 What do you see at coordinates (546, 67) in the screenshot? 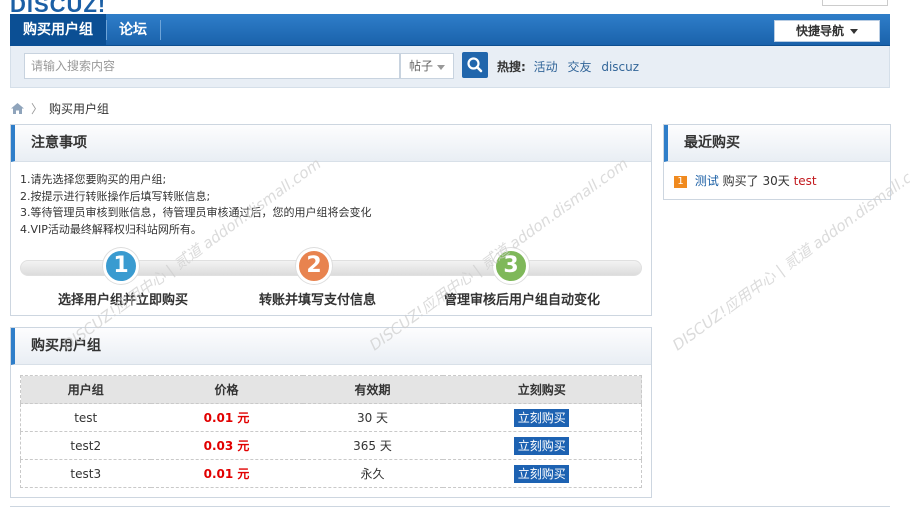
I see `hot-link: 活动` at bounding box center [546, 67].